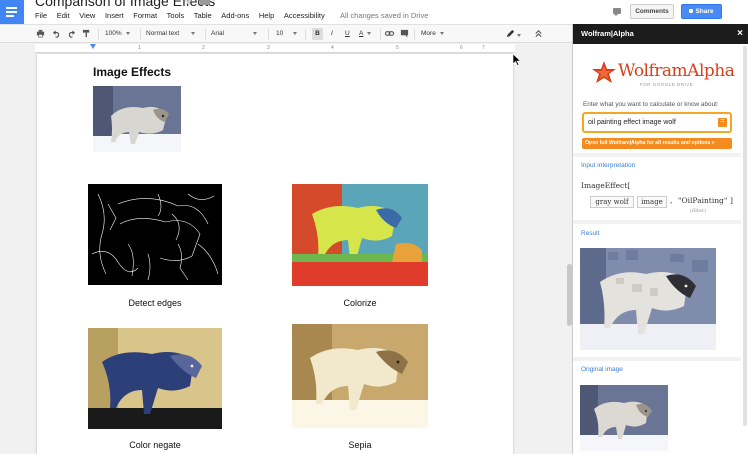  I want to click on interpretation-function: ImageEffect[, so click(606, 185).